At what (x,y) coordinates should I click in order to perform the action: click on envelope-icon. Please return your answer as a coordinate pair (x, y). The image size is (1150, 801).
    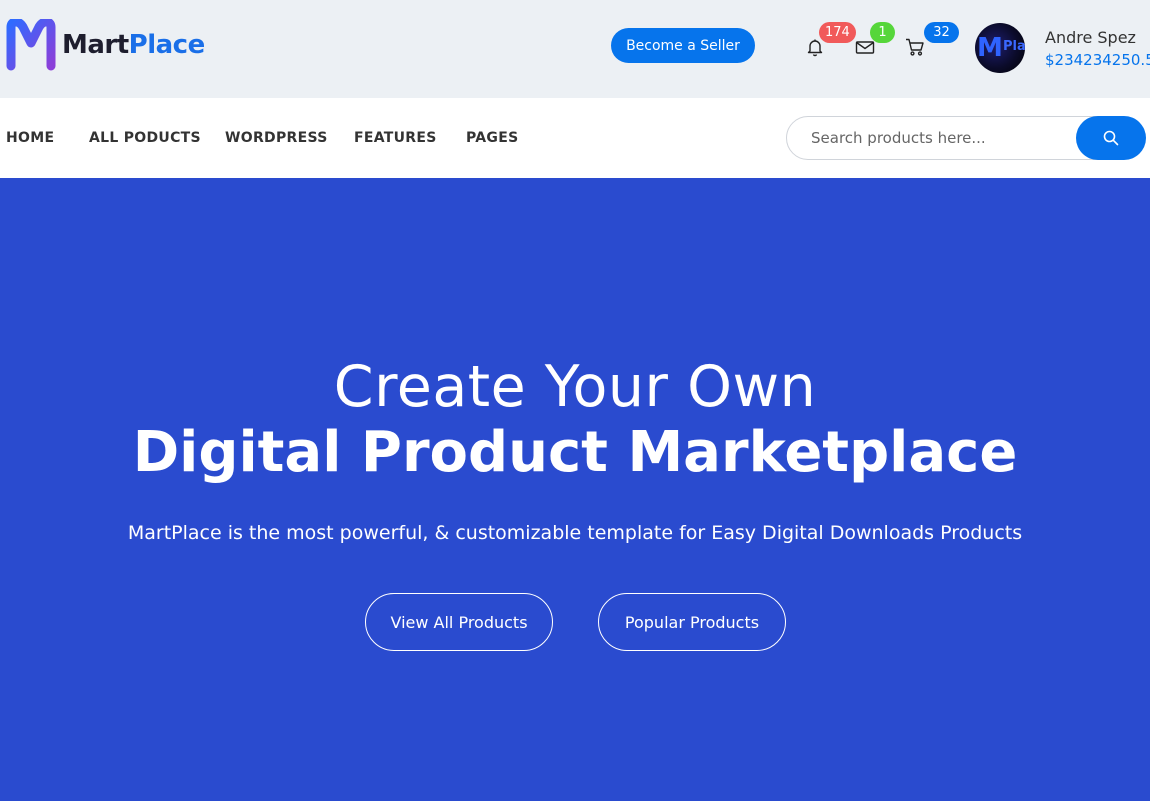
    Looking at the image, I should click on (865, 47).